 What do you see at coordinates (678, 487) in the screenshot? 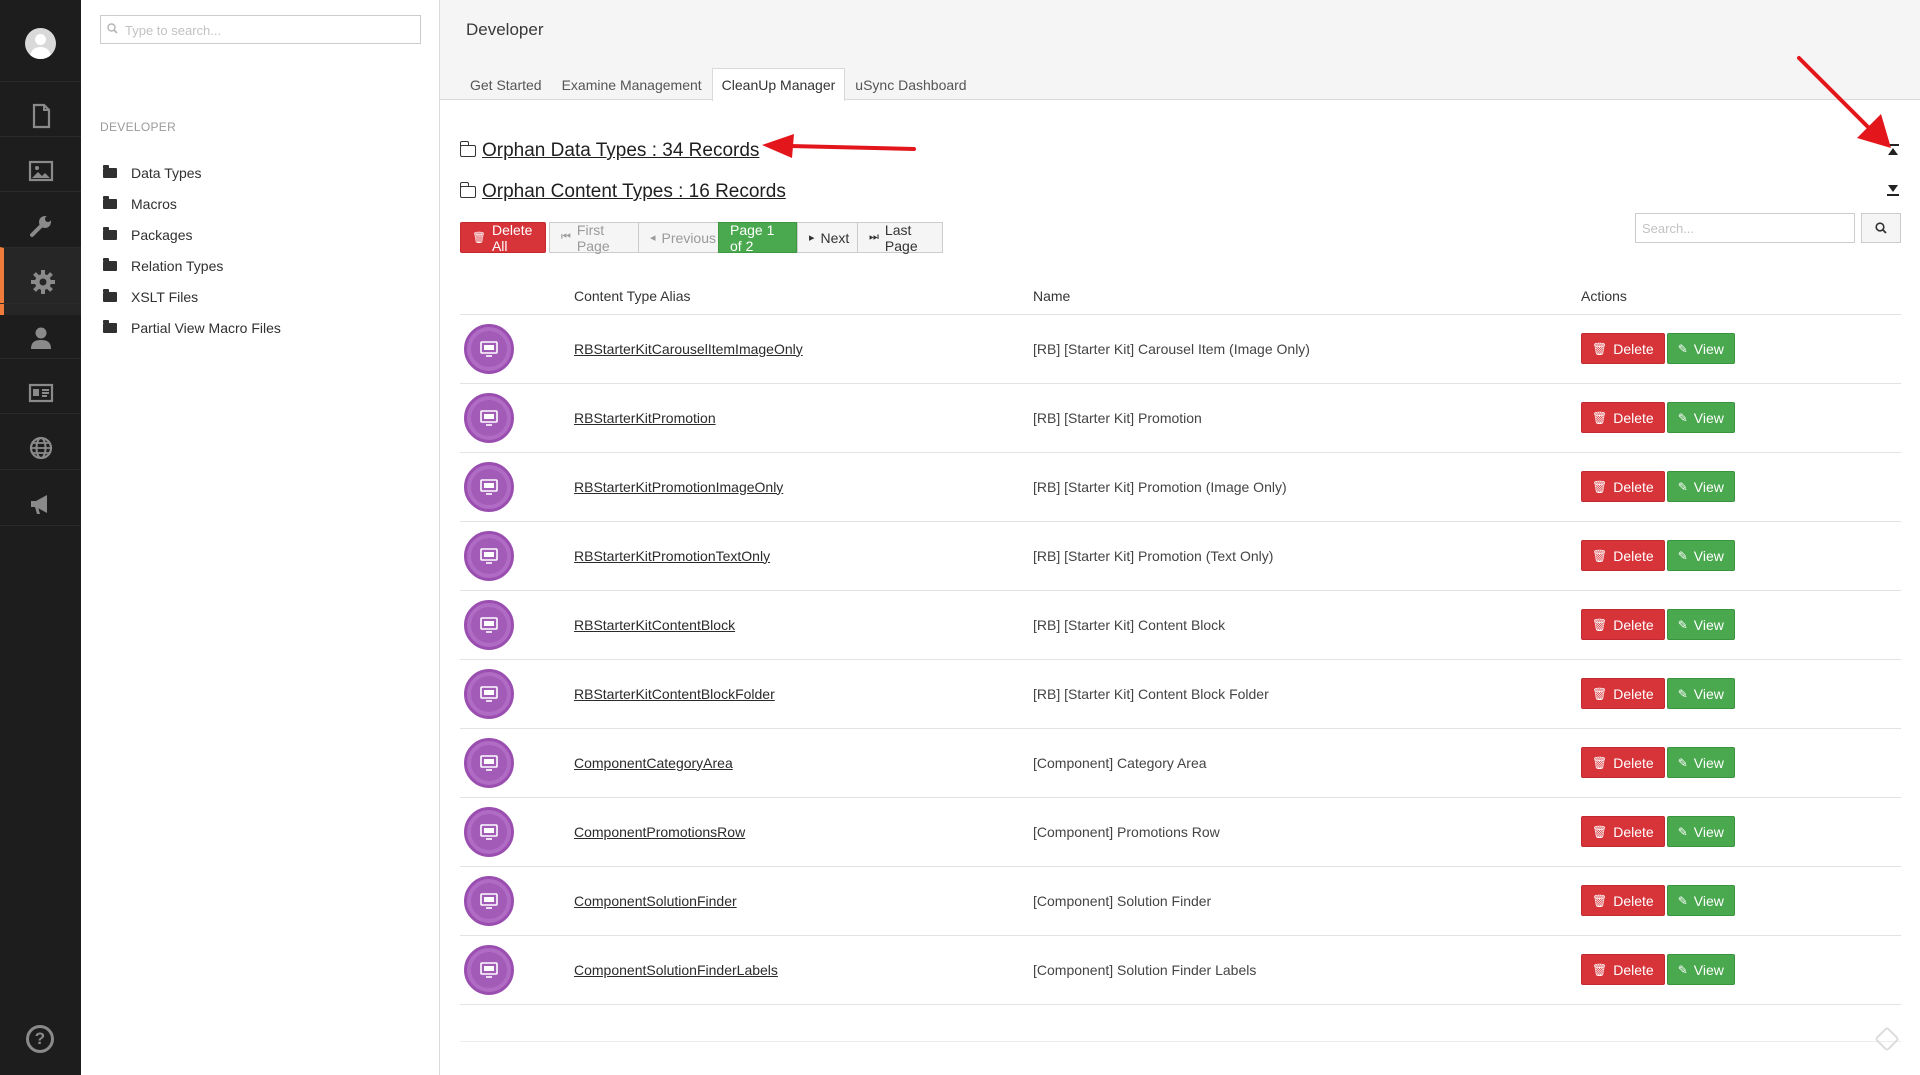
I see `content-type-alias-link: RBStarterKitPromotionImageOnly` at bounding box center [678, 487].